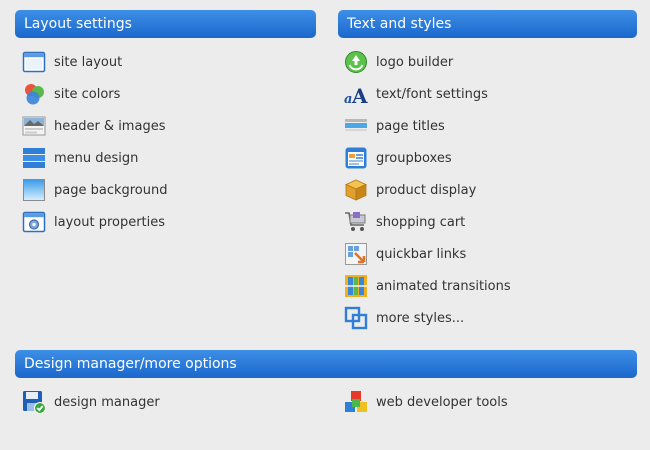 This screenshot has width=650, height=450. I want to click on design-manager-list-left: design manager, so click(91, 402).